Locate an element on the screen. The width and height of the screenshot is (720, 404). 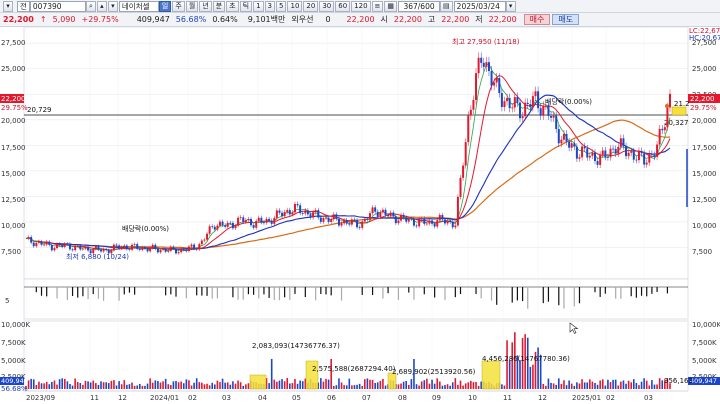
interval-1-button: 1 is located at coordinates (258, 6).